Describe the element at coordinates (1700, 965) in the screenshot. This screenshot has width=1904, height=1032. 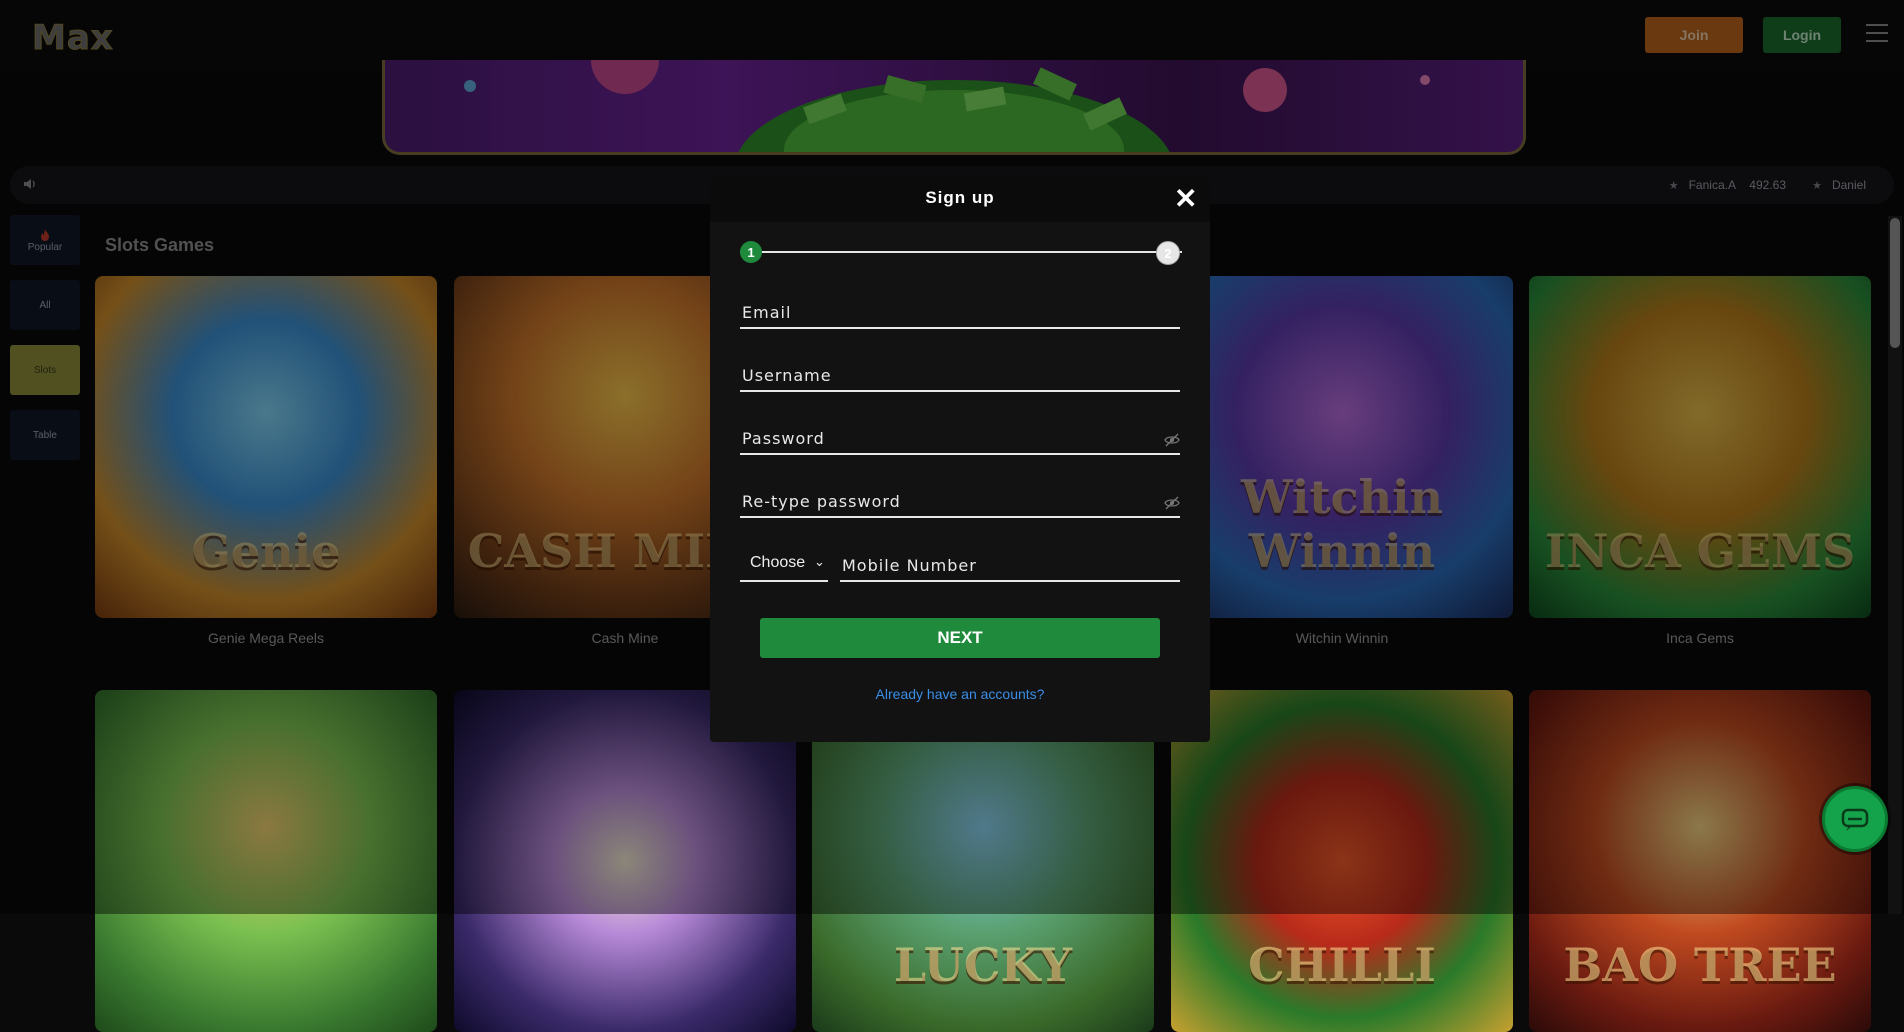
I see `game-art-text: BAO TREE` at that location.